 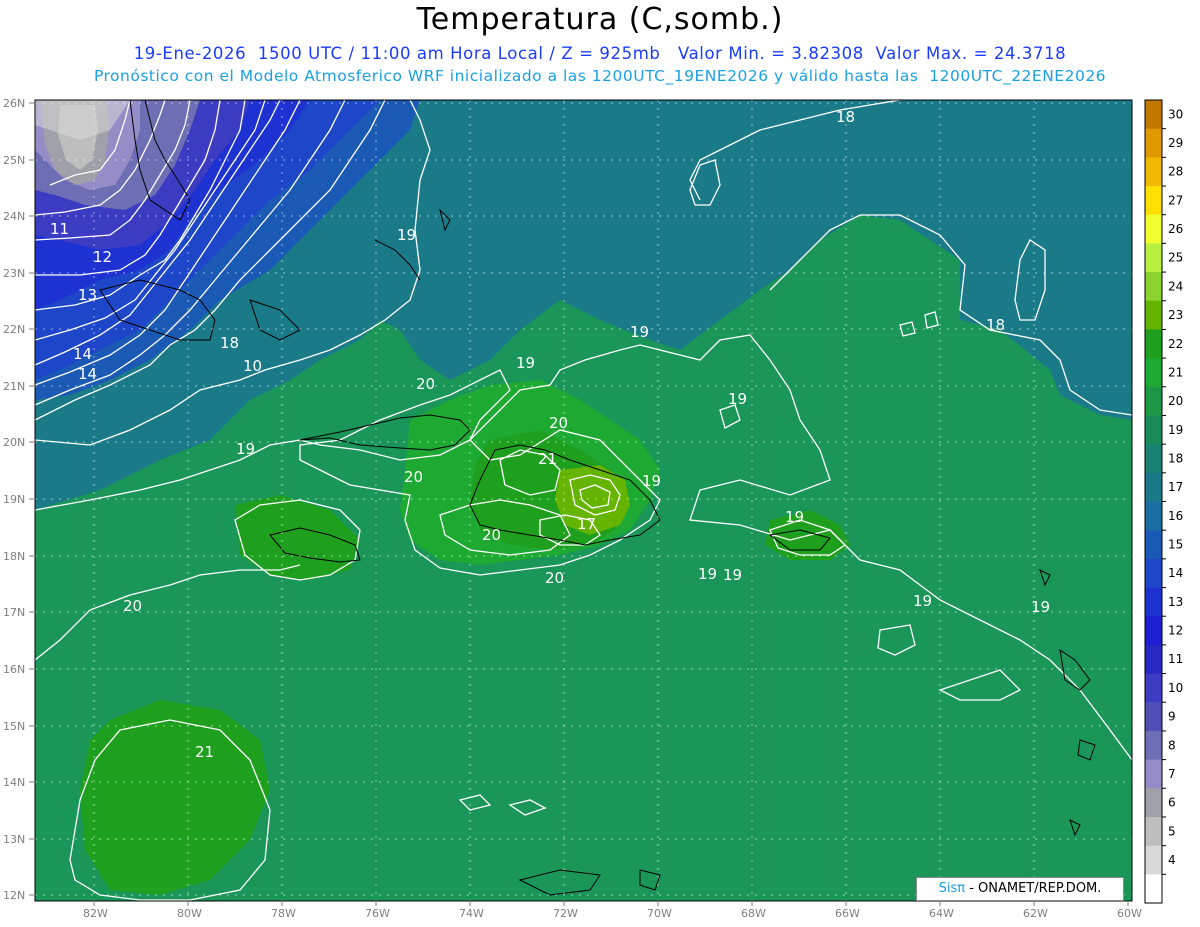 I want to click on credit-box: Sisπ - ONAMET/REP.DOM., so click(x=1020, y=889).